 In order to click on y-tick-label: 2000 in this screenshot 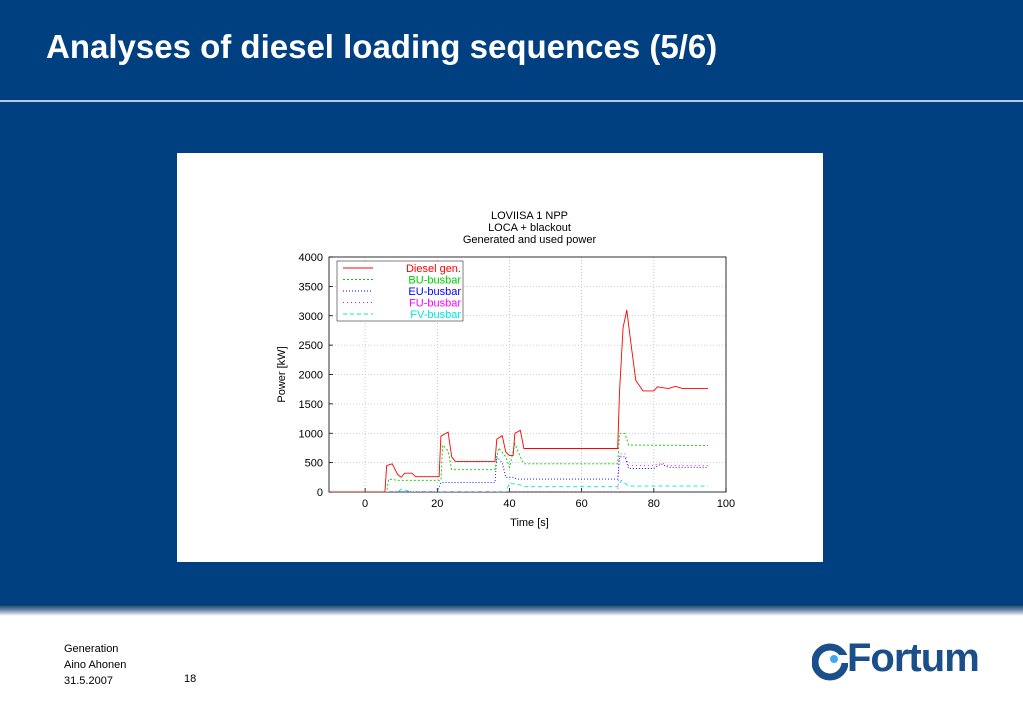, I will do `click(311, 376)`.